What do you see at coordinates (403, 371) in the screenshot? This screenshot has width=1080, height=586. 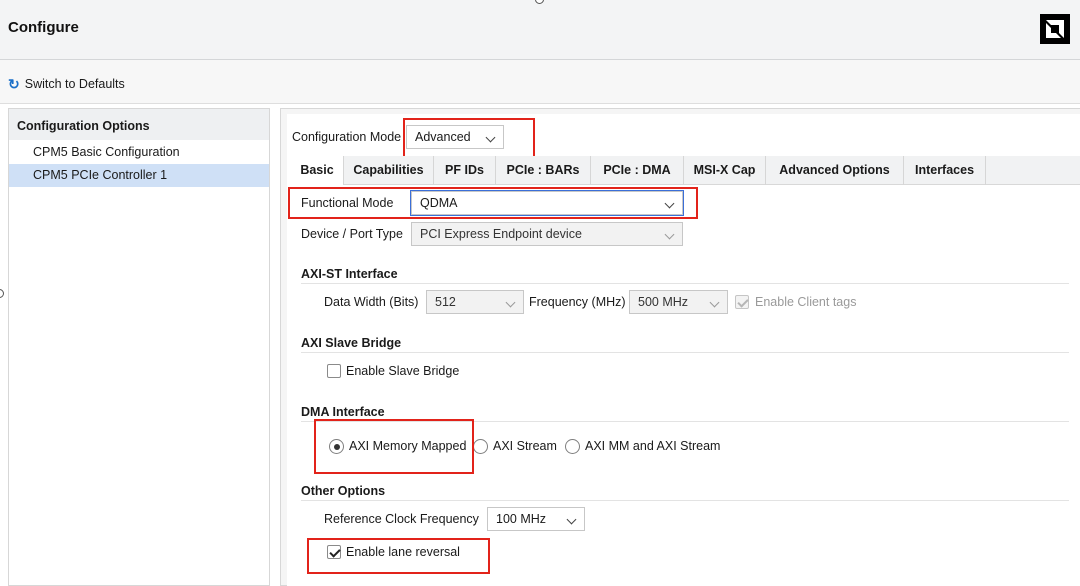 I see `enable-slave-bridge-label: Enable Slave Bridge` at bounding box center [403, 371].